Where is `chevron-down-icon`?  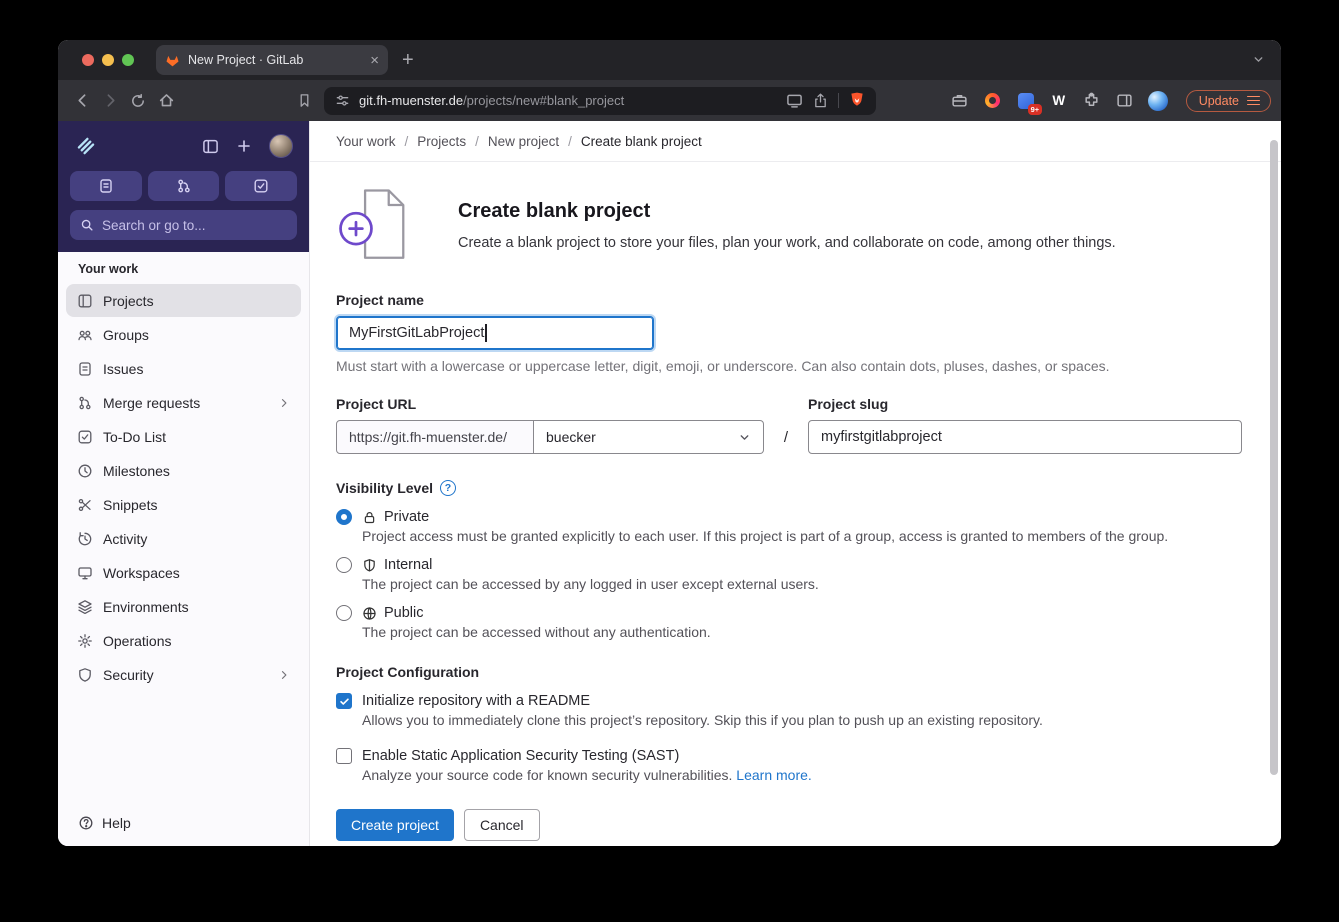
chevron-down-icon is located at coordinates (744, 437).